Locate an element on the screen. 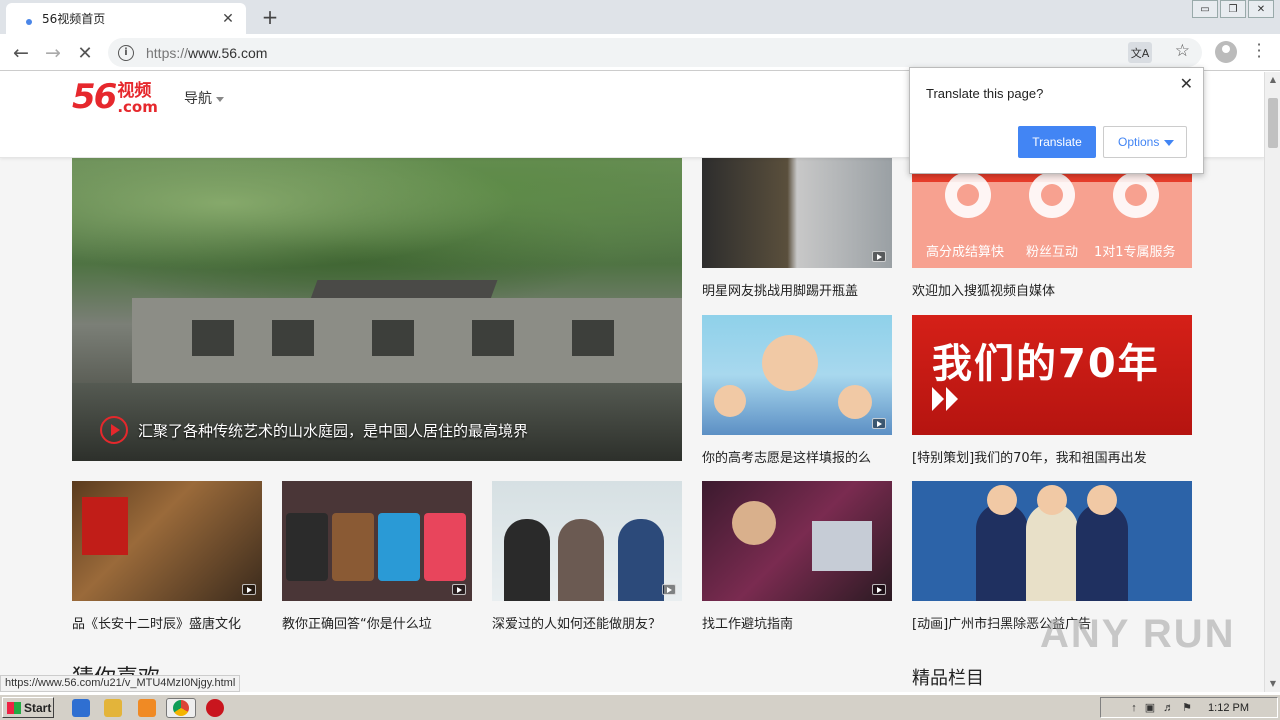 This screenshot has height=720, width=1280. address-bar: i https://www.56.com 文A ☆ is located at coordinates (655, 52).